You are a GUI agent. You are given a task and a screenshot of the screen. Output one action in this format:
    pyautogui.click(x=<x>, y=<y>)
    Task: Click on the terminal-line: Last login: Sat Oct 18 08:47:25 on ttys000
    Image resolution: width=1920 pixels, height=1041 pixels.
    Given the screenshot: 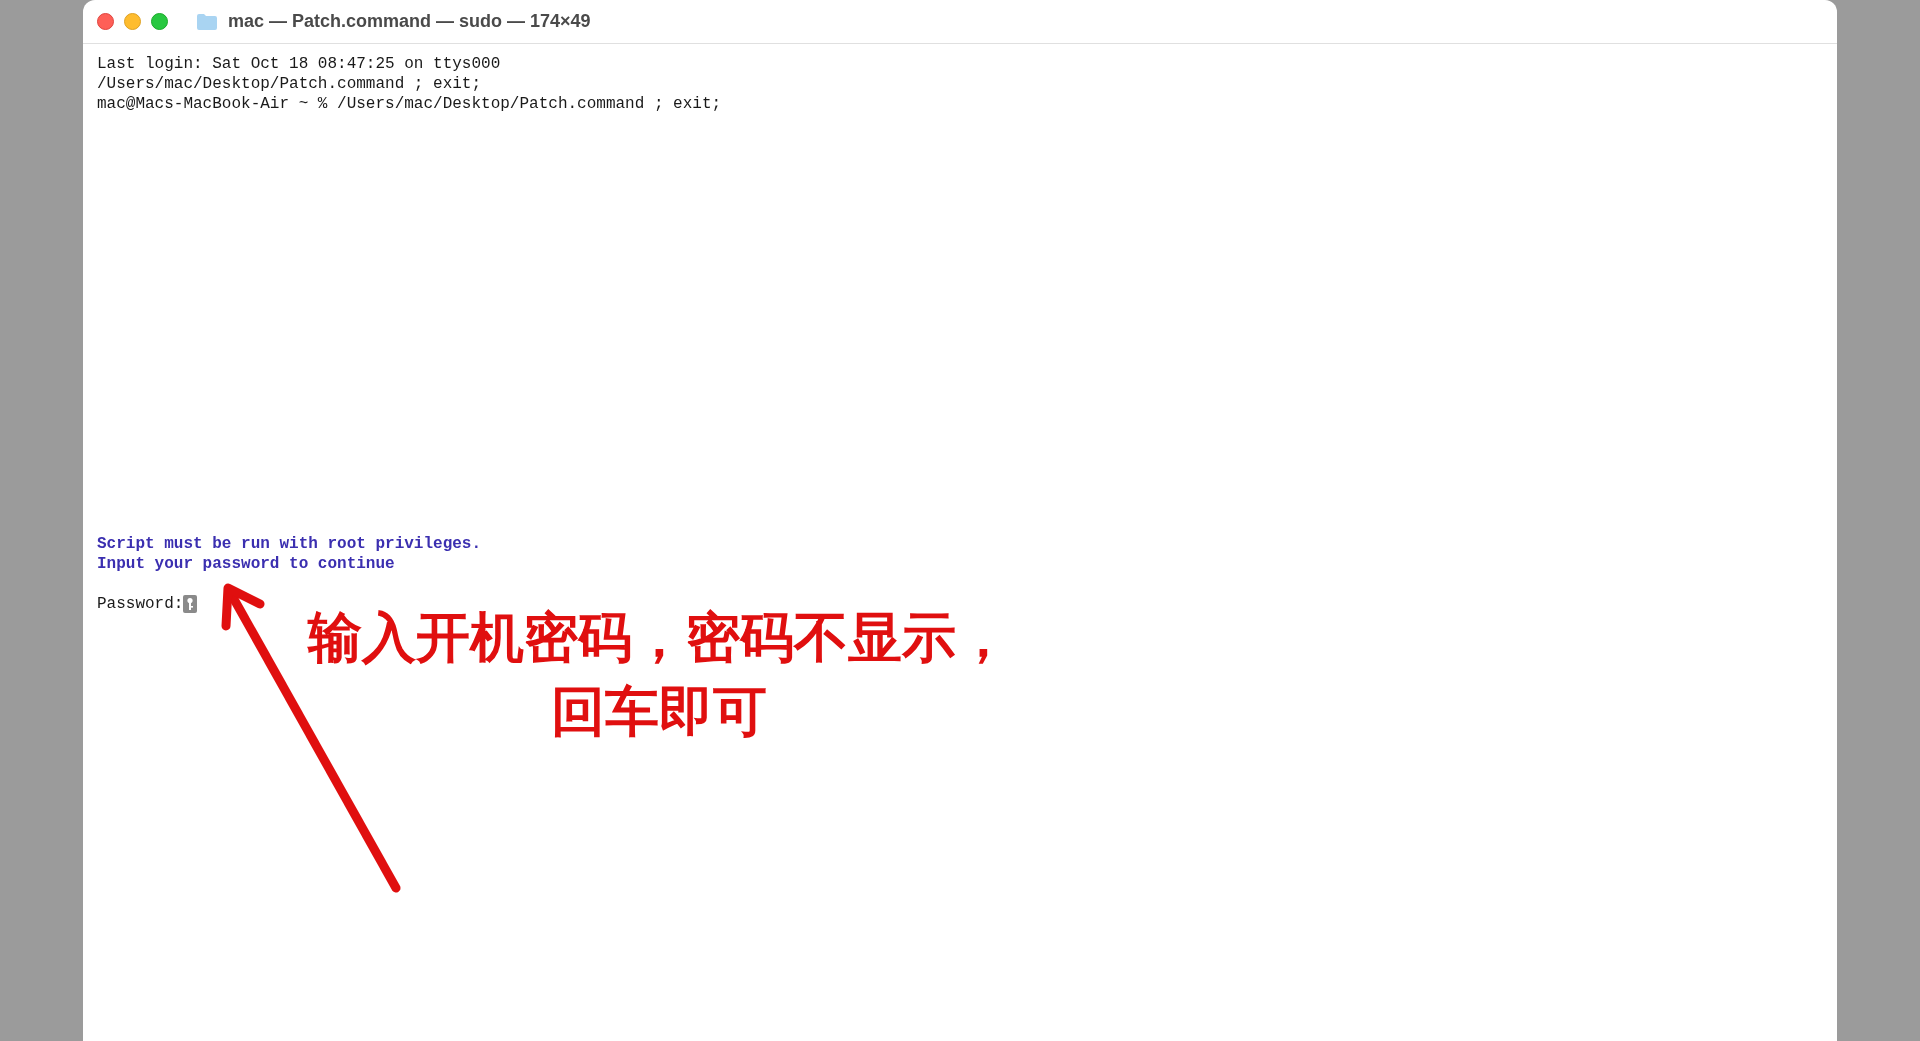 What is the action you would take?
    pyautogui.click(x=299, y=64)
    